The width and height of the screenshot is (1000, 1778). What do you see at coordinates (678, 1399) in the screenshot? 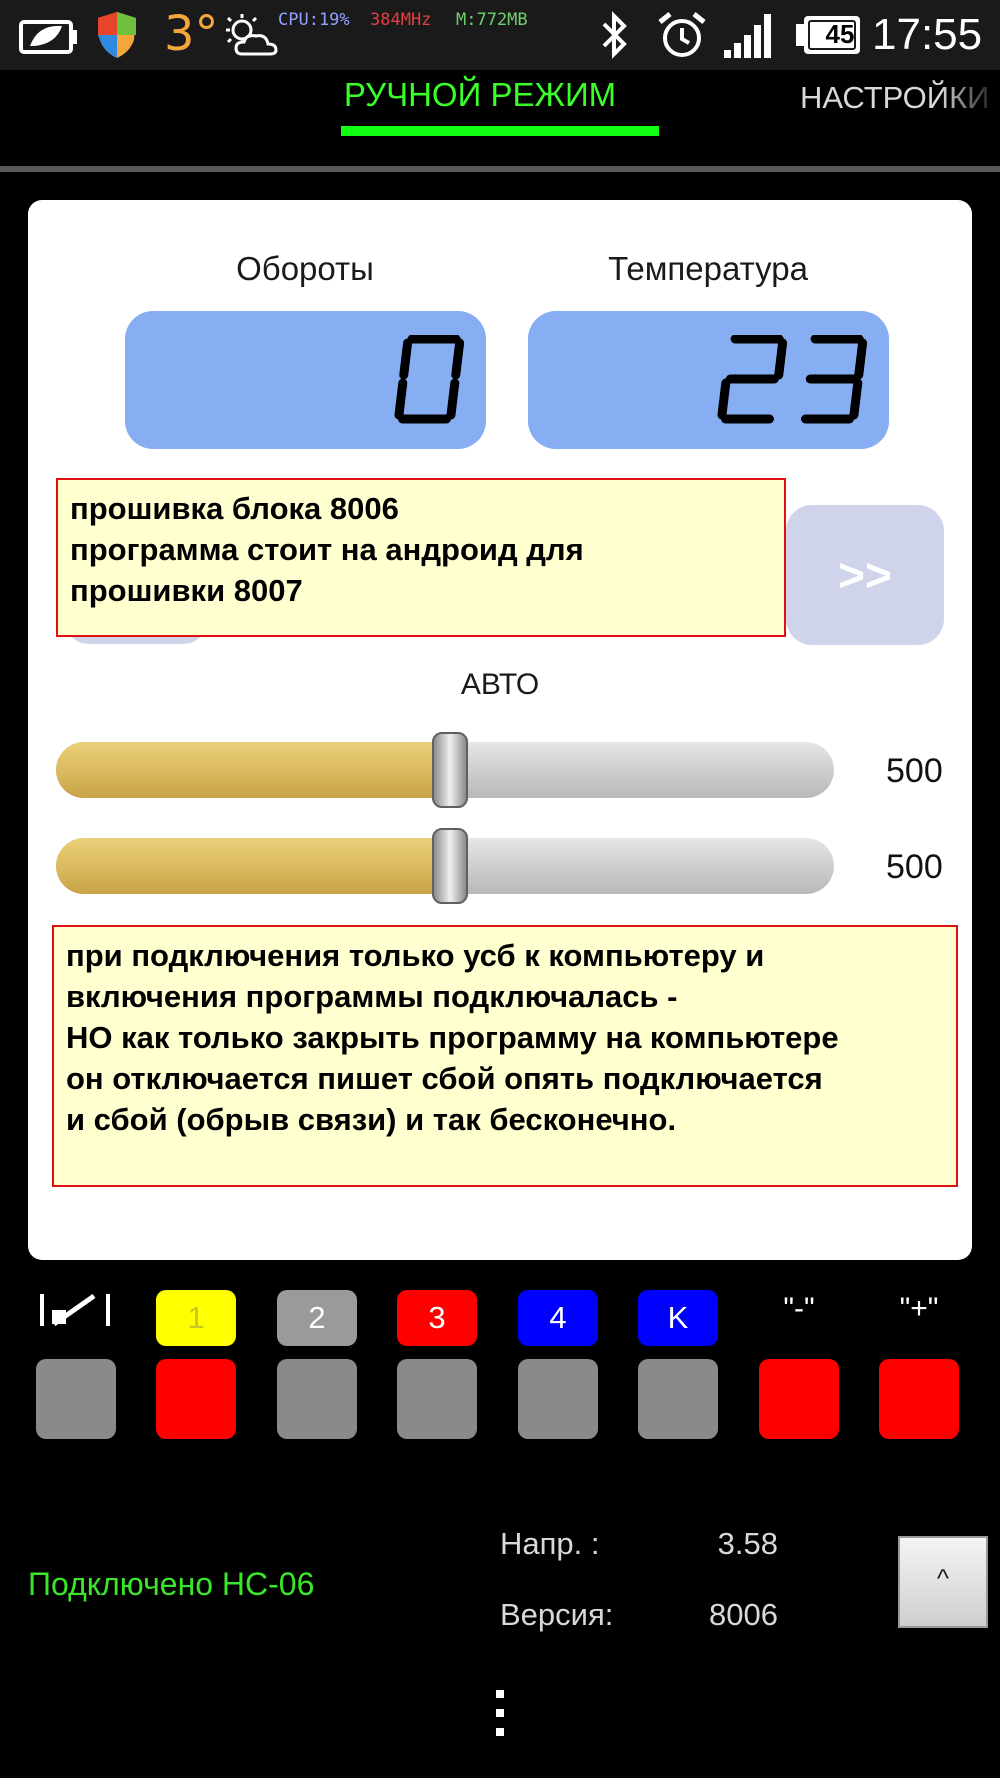
I see `channel-k-button` at bounding box center [678, 1399].